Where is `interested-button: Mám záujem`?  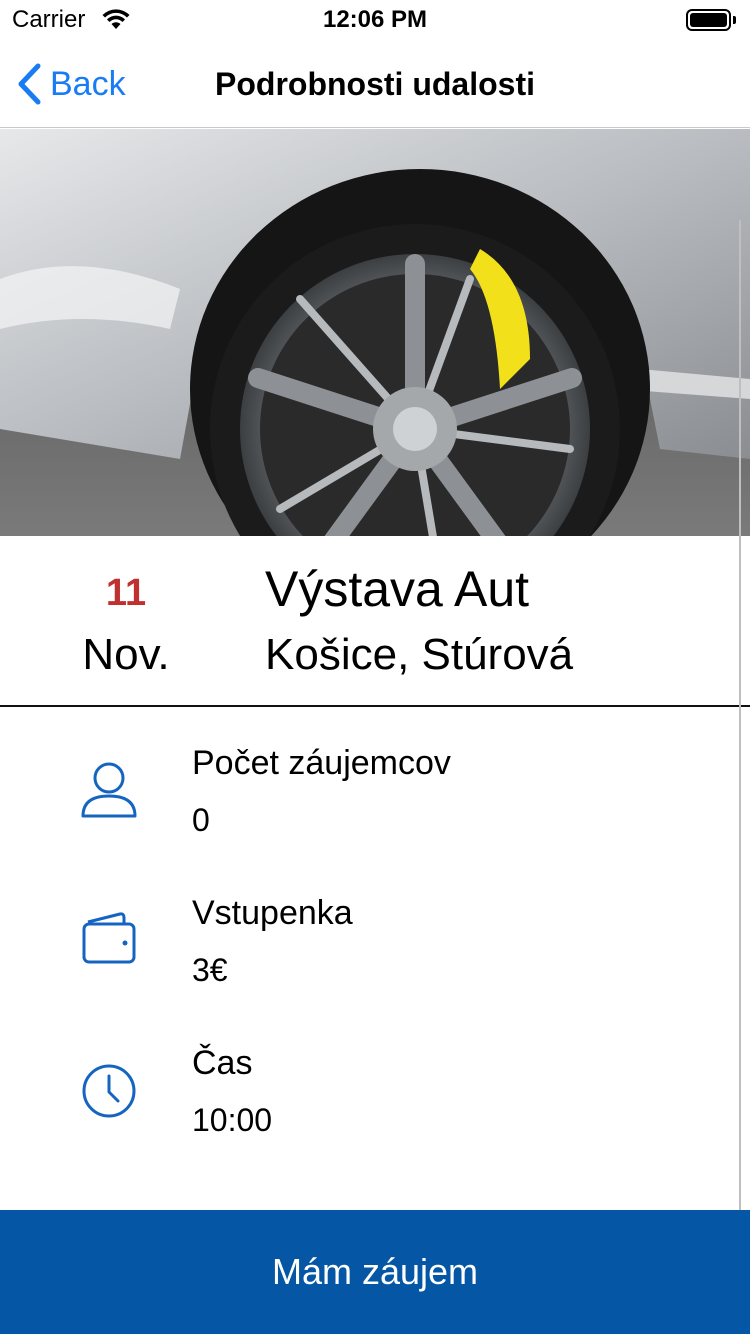
interested-button: Mám záujem is located at coordinates (375, 1272).